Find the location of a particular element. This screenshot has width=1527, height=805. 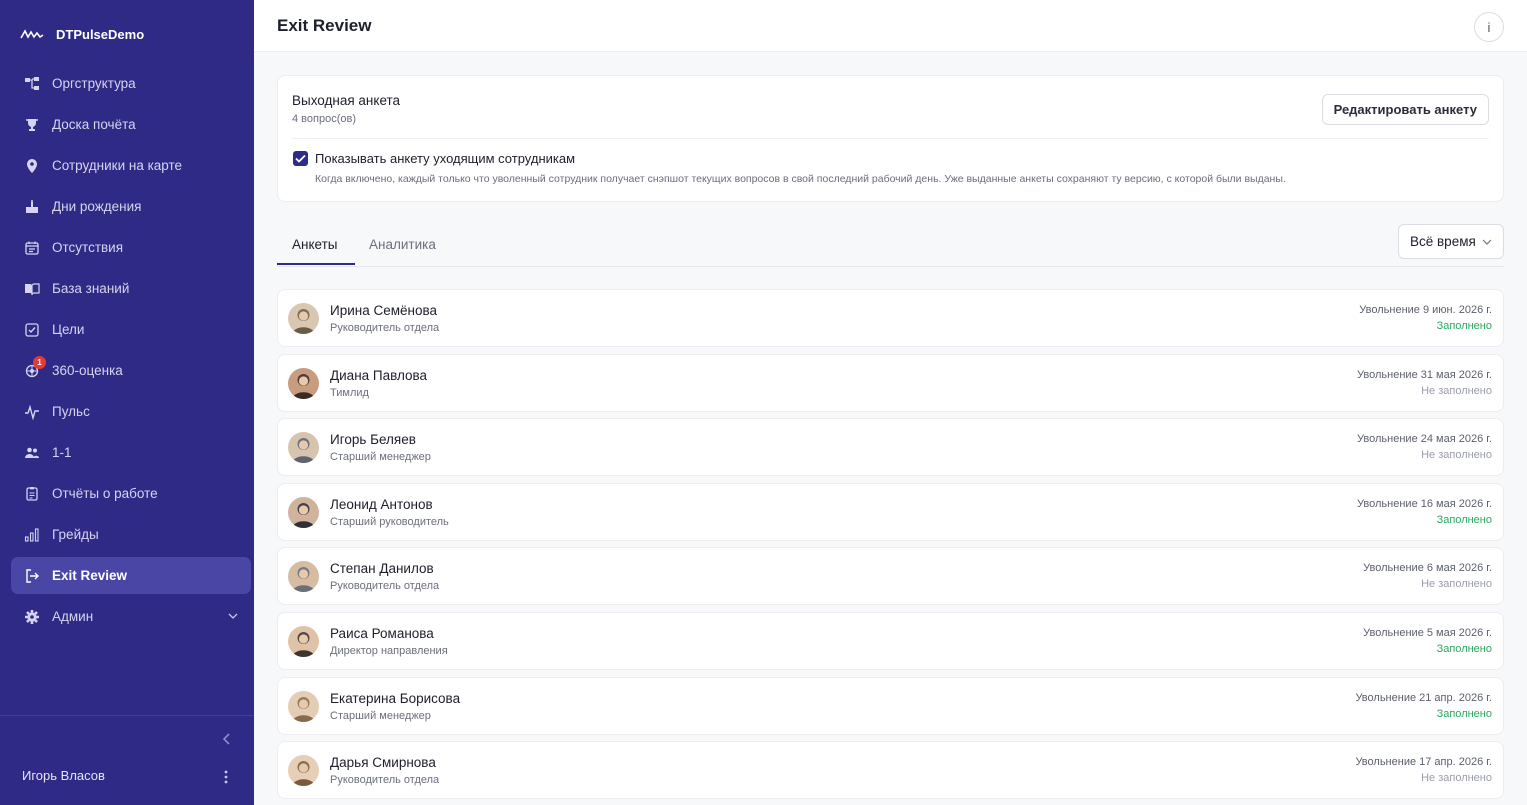

card-divider is located at coordinates (890, 138).